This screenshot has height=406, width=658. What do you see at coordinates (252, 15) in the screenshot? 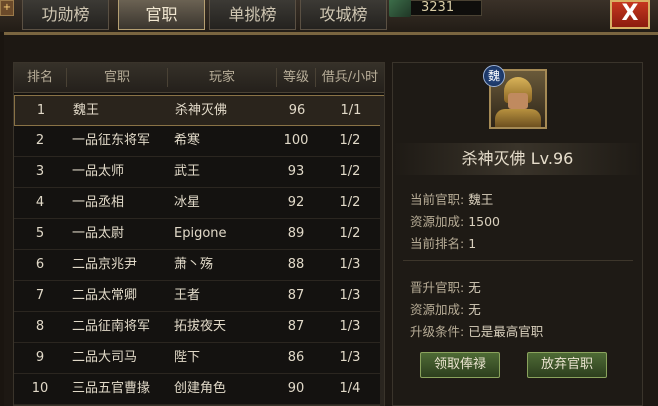
I see `tab-duel-ranking: 单挑榜` at bounding box center [252, 15].